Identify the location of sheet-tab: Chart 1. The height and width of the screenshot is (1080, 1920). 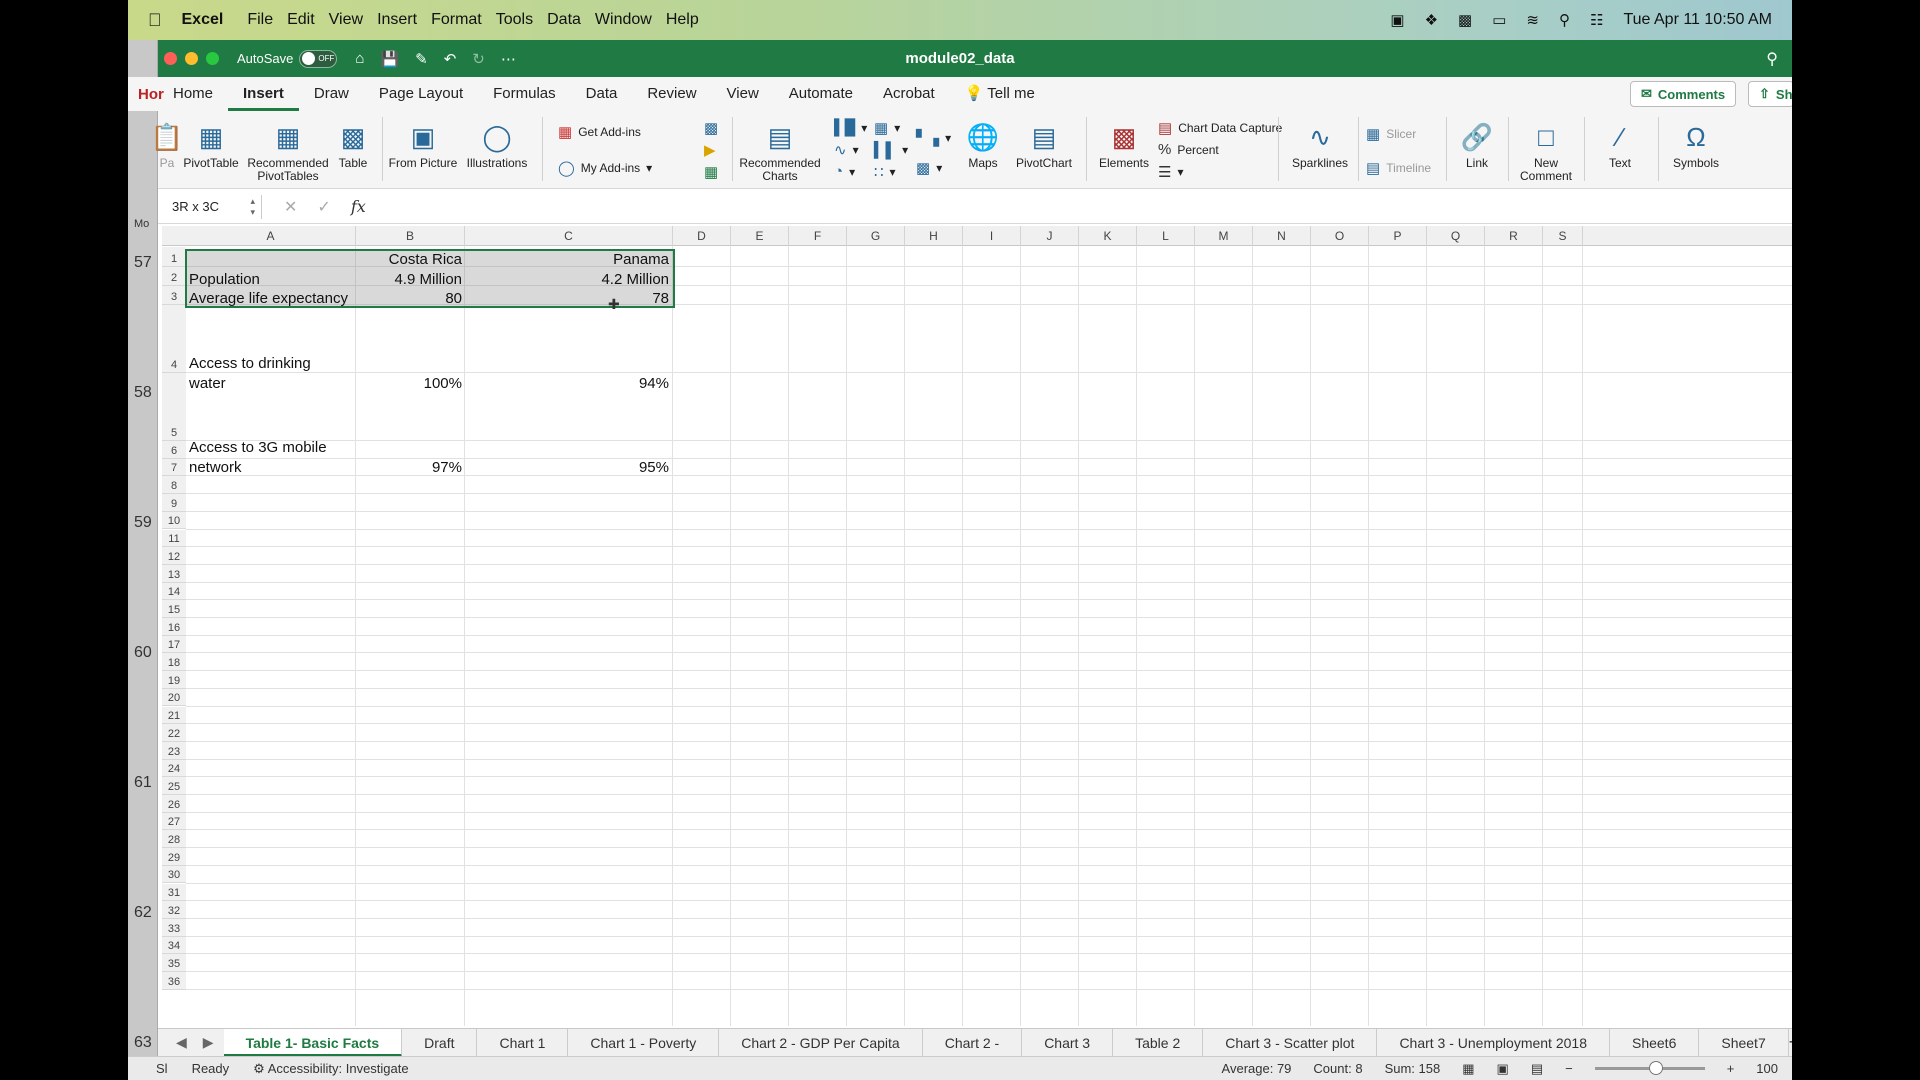
(523, 1042).